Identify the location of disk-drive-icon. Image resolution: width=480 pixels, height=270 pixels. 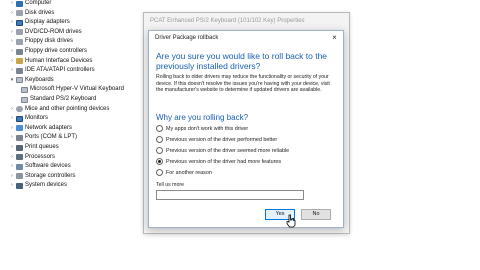
(19, 13).